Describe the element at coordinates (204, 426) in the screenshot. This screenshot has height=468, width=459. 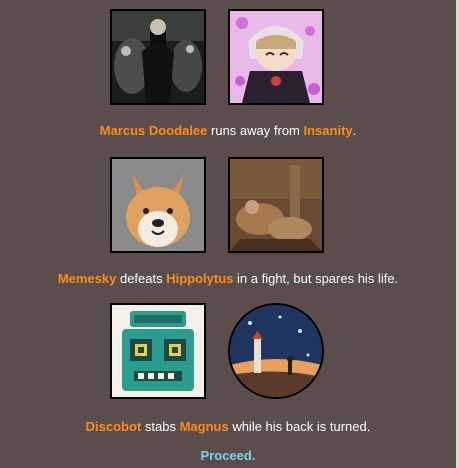
I see `tribute-name: Magnus` at that location.